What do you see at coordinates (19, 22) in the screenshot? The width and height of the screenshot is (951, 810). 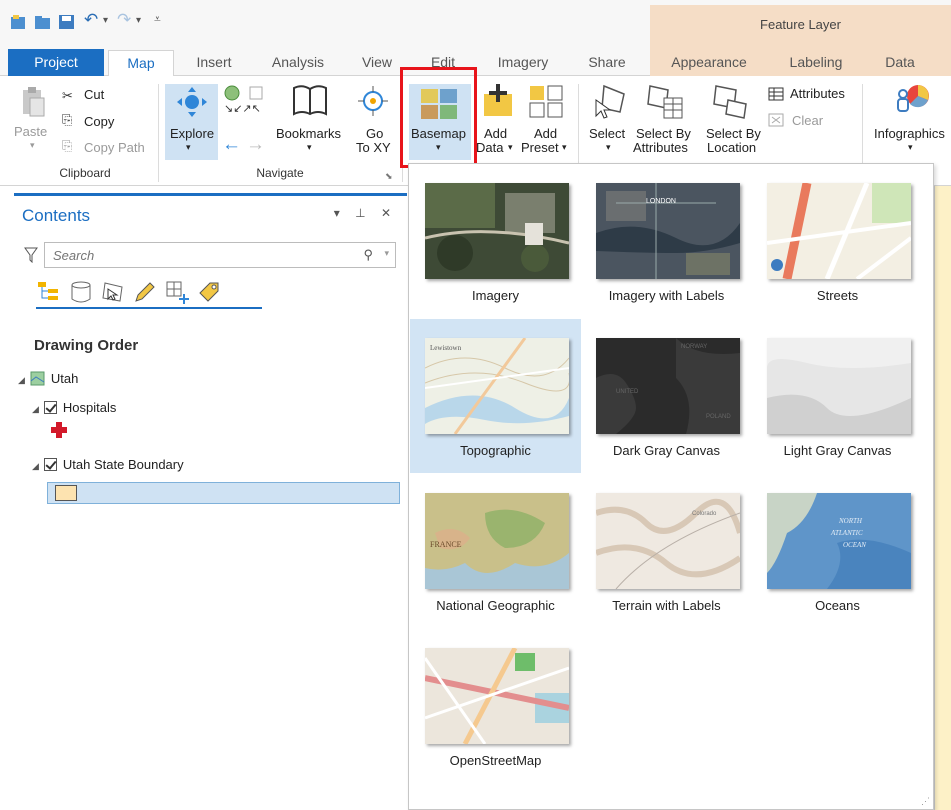 I see `new-project-icon` at bounding box center [19, 22].